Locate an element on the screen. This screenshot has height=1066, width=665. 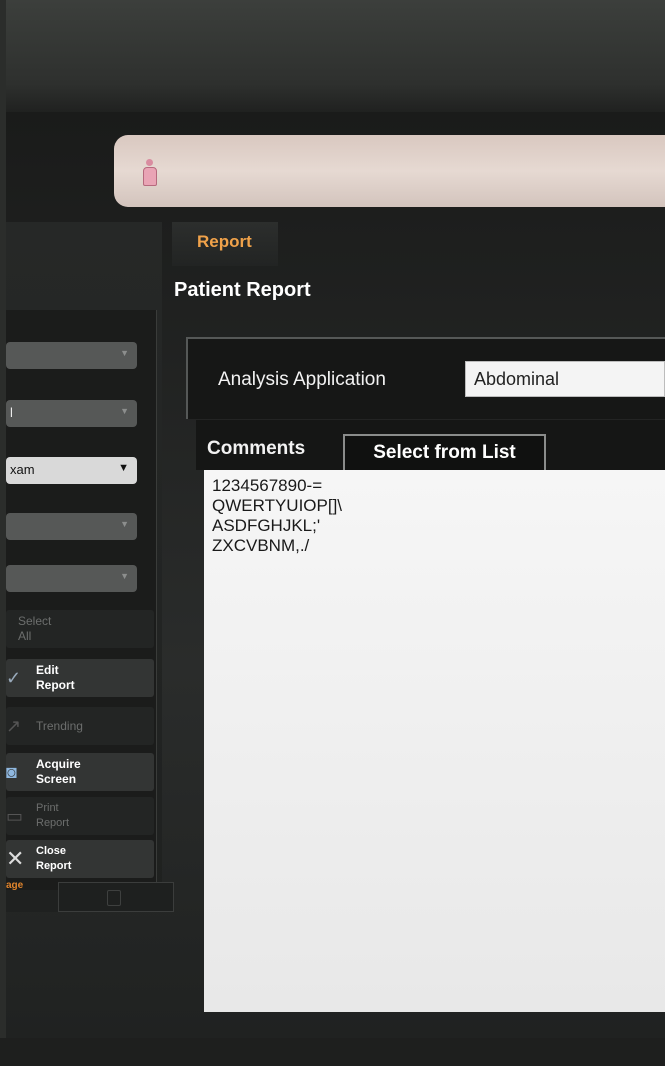
trending-label: Trending is located at coordinates (59, 726).